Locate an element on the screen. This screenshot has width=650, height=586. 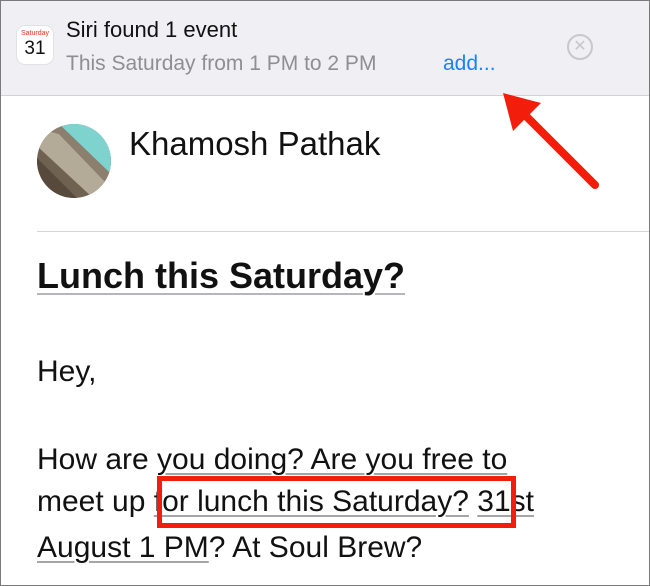
avatar-image is located at coordinates (74, 161).